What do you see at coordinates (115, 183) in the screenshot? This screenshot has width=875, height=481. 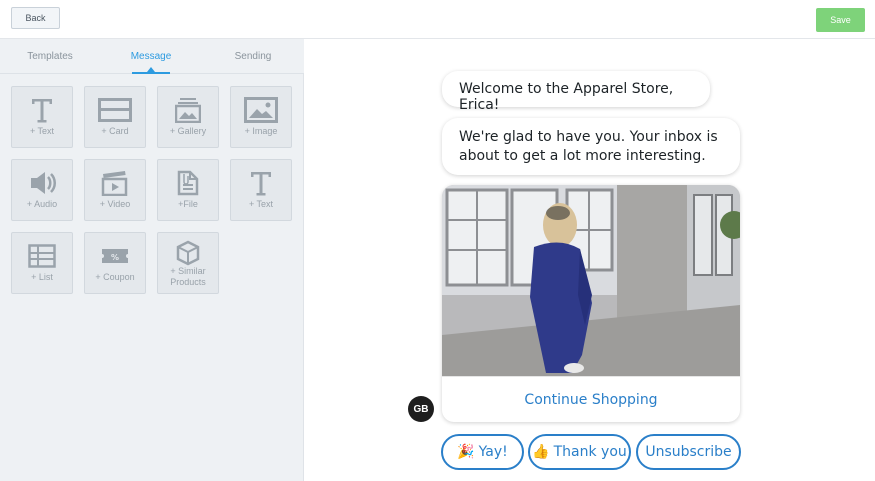 I see `video-icon` at bounding box center [115, 183].